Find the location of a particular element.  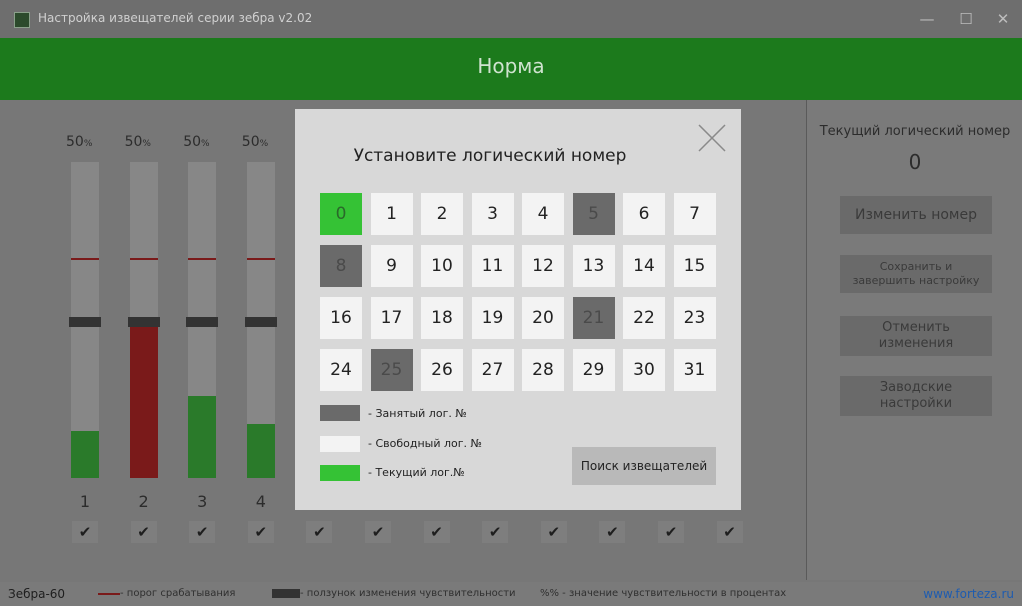

minimize-button: — is located at coordinates (927, 19).